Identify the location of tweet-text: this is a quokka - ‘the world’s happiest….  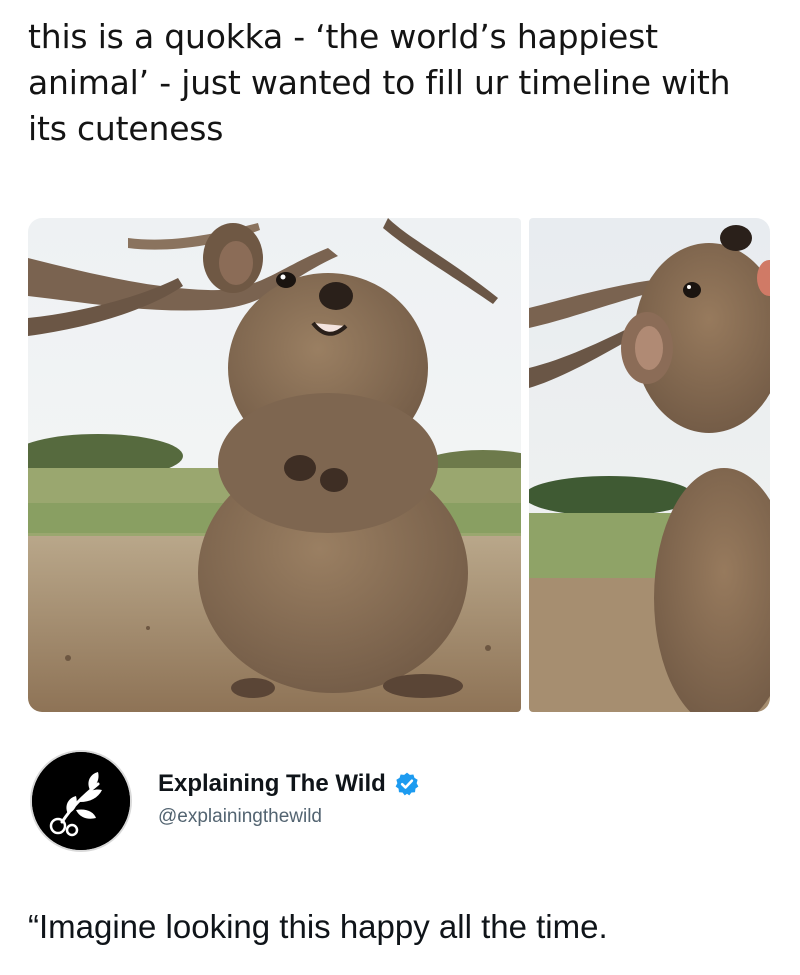
(379, 82).